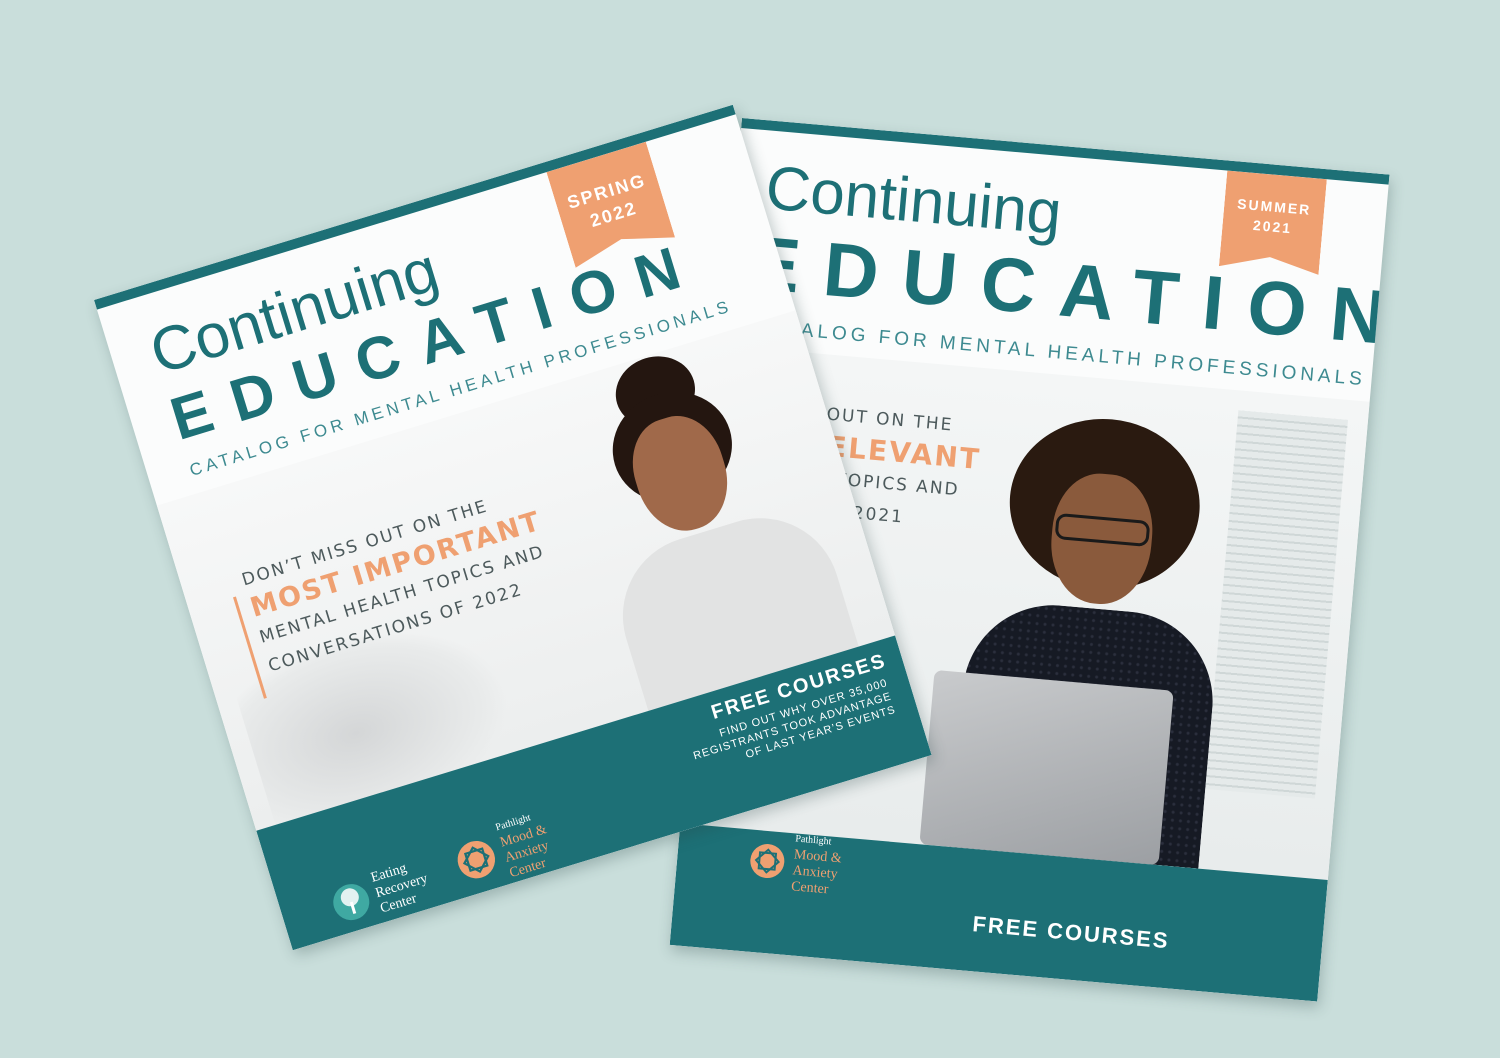 Image resolution: width=1500 pixels, height=1058 pixels. What do you see at coordinates (1071, 932) in the screenshot?
I see `footer-title: FREE COURSES` at bounding box center [1071, 932].